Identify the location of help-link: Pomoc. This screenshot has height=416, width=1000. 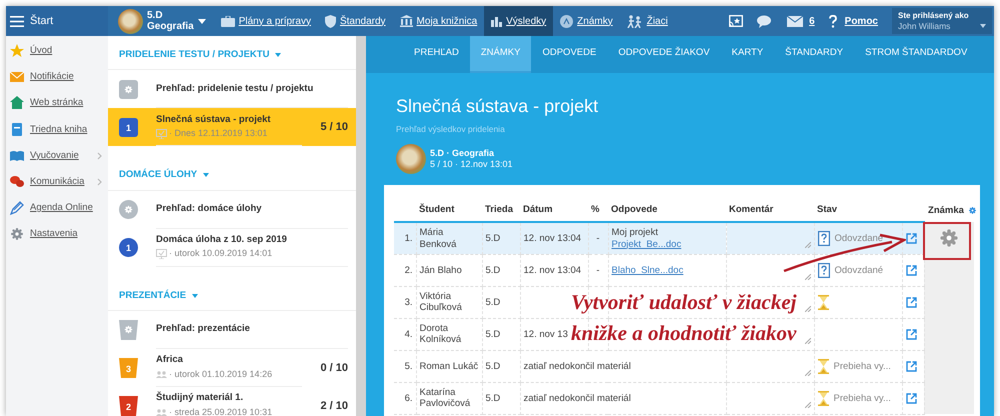
(853, 21).